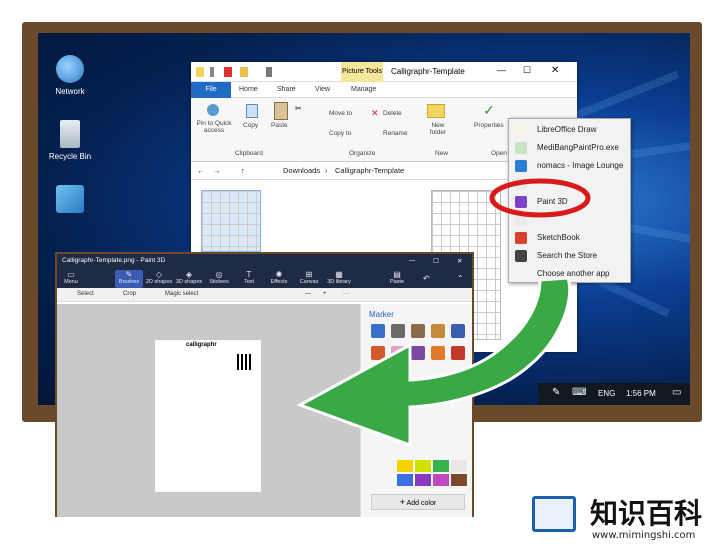  I want to click on book-lightbulb-icon, so click(554, 514).